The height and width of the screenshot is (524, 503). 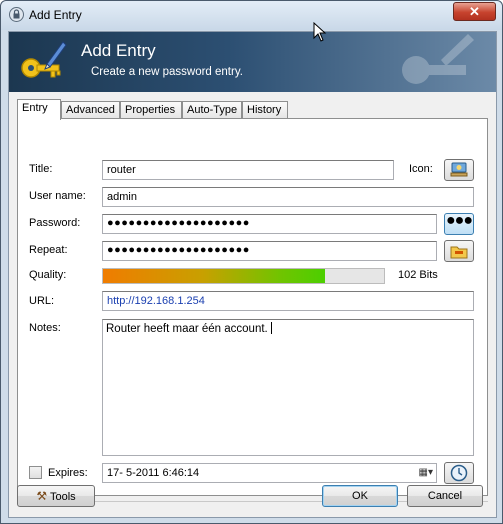 I want to click on banner-subtitle: Create a new password entry., so click(x=167, y=72).